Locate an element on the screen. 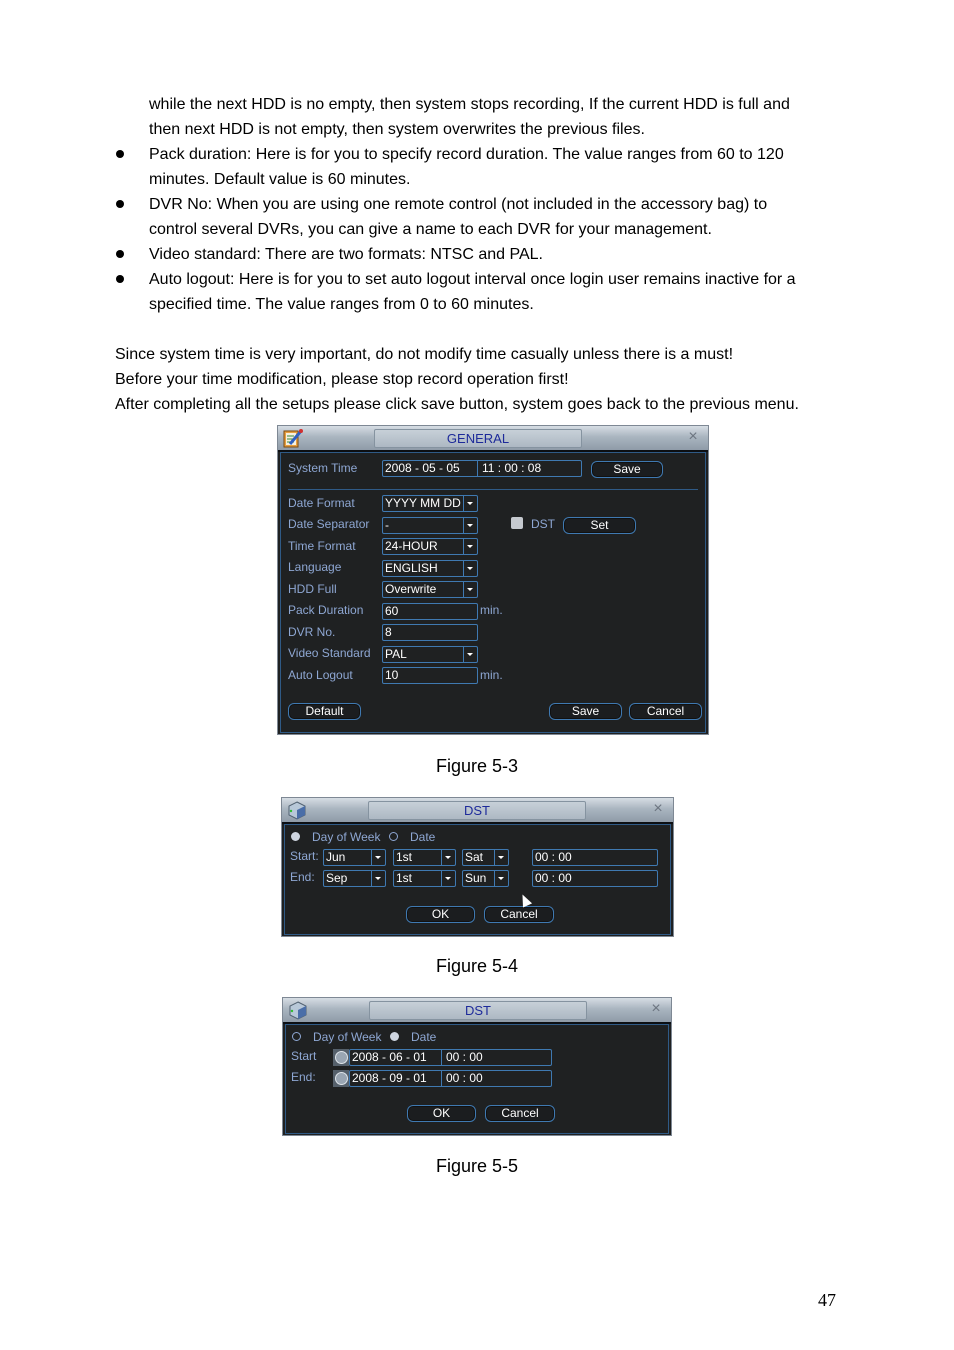 The image size is (954, 1350). date-format-select: YYYY MM DD is located at coordinates (430, 503).